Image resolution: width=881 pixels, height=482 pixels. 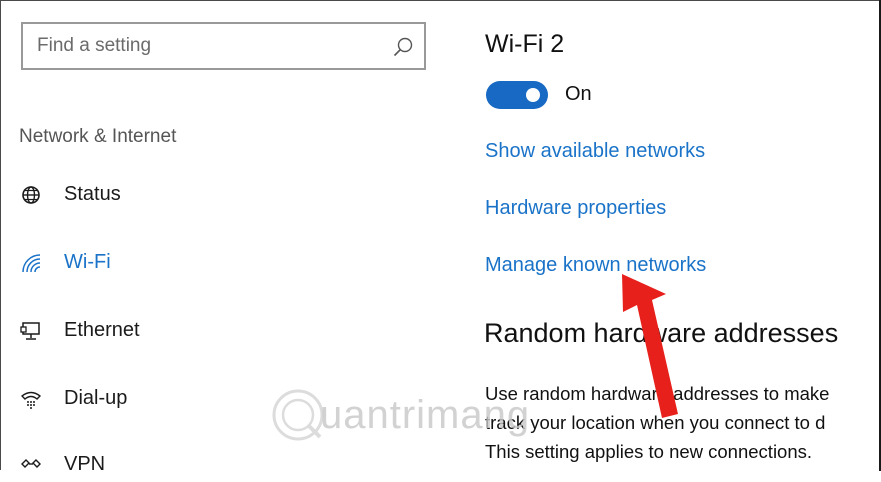 What do you see at coordinates (102, 330) in the screenshot?
I see `sidebar-item-label: Ethernet` at bounding box center [102, 330].